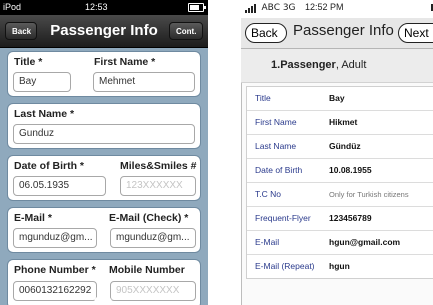  I want to click on list-item: First Name Hikmet, so click(340, 123).